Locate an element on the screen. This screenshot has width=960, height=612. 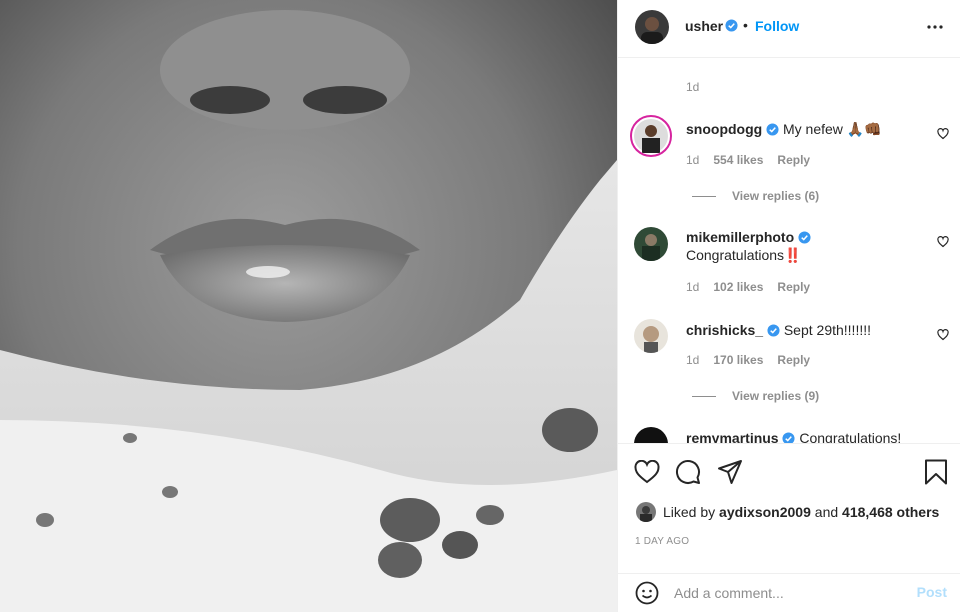
more-options-icon is located at coordinates (935, 29).